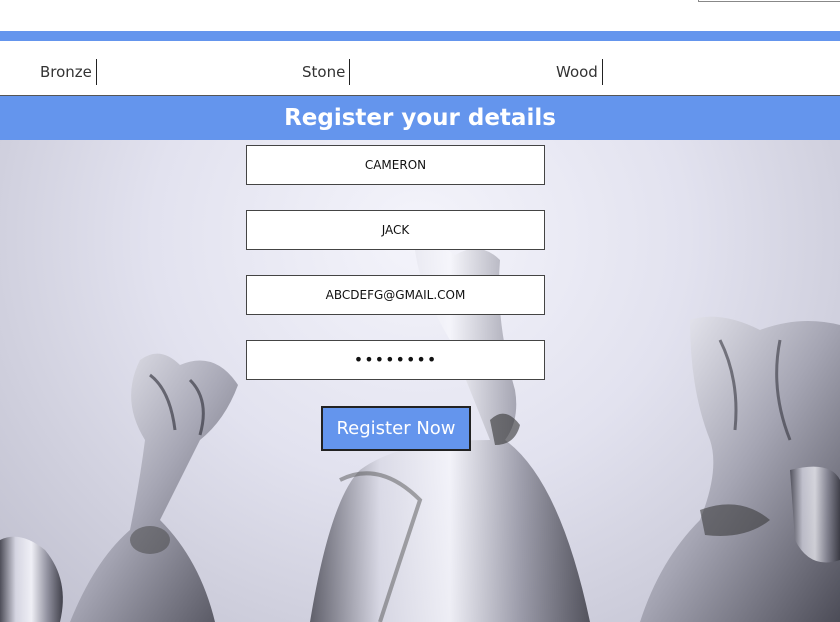 This screenshot has width=840, height=622. I want to click on header-accent-stripe, so click(420, 36).